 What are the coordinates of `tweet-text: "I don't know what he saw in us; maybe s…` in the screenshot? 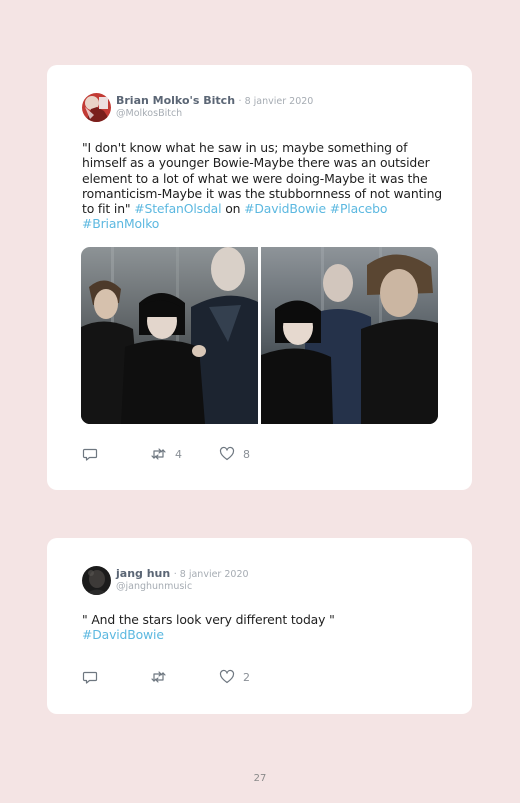 It's located at (262, 186).